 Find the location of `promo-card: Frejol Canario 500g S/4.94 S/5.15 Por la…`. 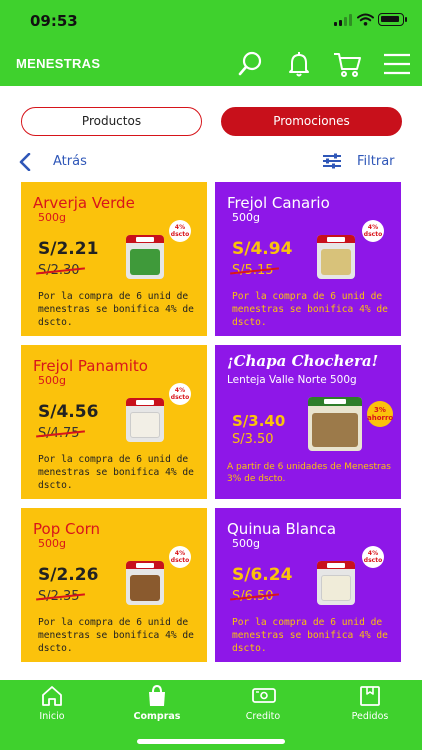

promo-card: Frejol Canario 500g S/4.94 S/5.15 Por la… is located at coordinates (308, 259).